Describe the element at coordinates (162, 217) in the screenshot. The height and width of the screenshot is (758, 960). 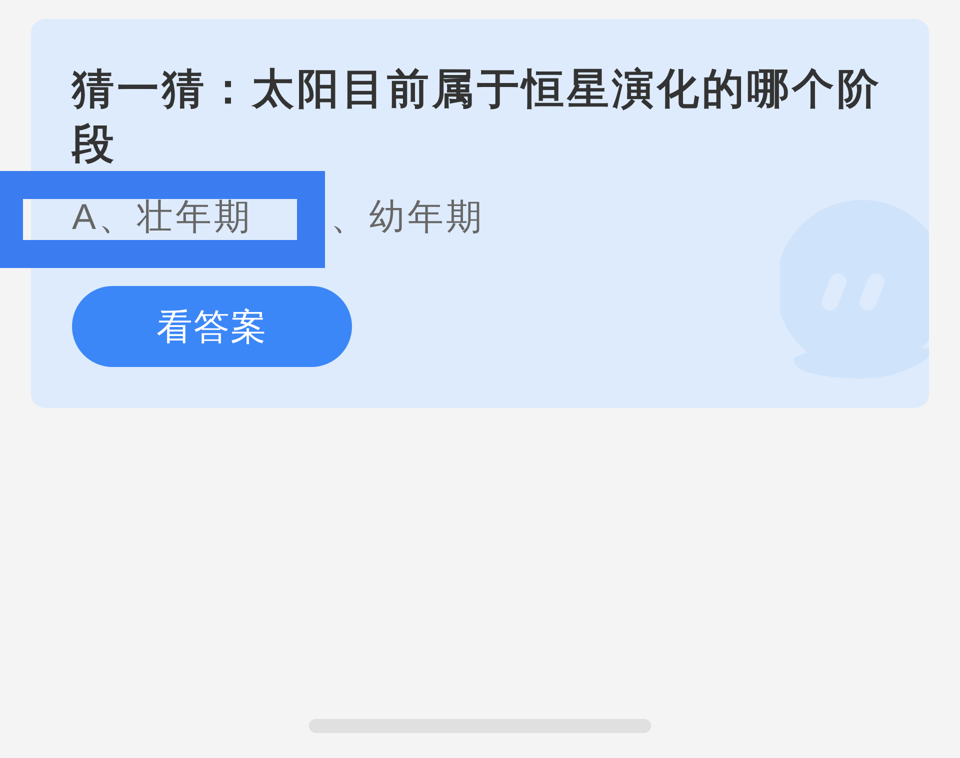
I see `answer-option: A、壮年期` at that location.